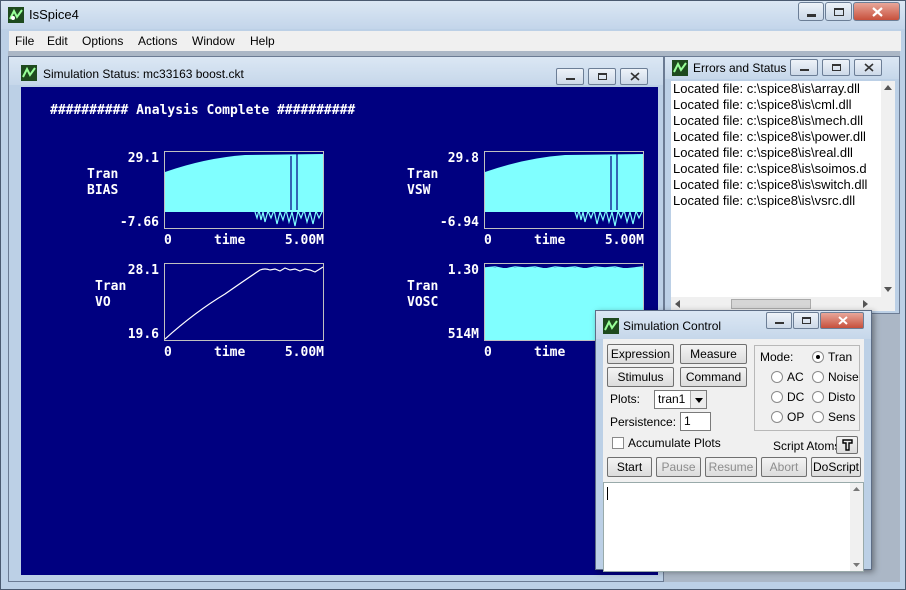 This screenshot has height=590, width=906. I want to click on app-title: IsSpice4, so click(54, 14).